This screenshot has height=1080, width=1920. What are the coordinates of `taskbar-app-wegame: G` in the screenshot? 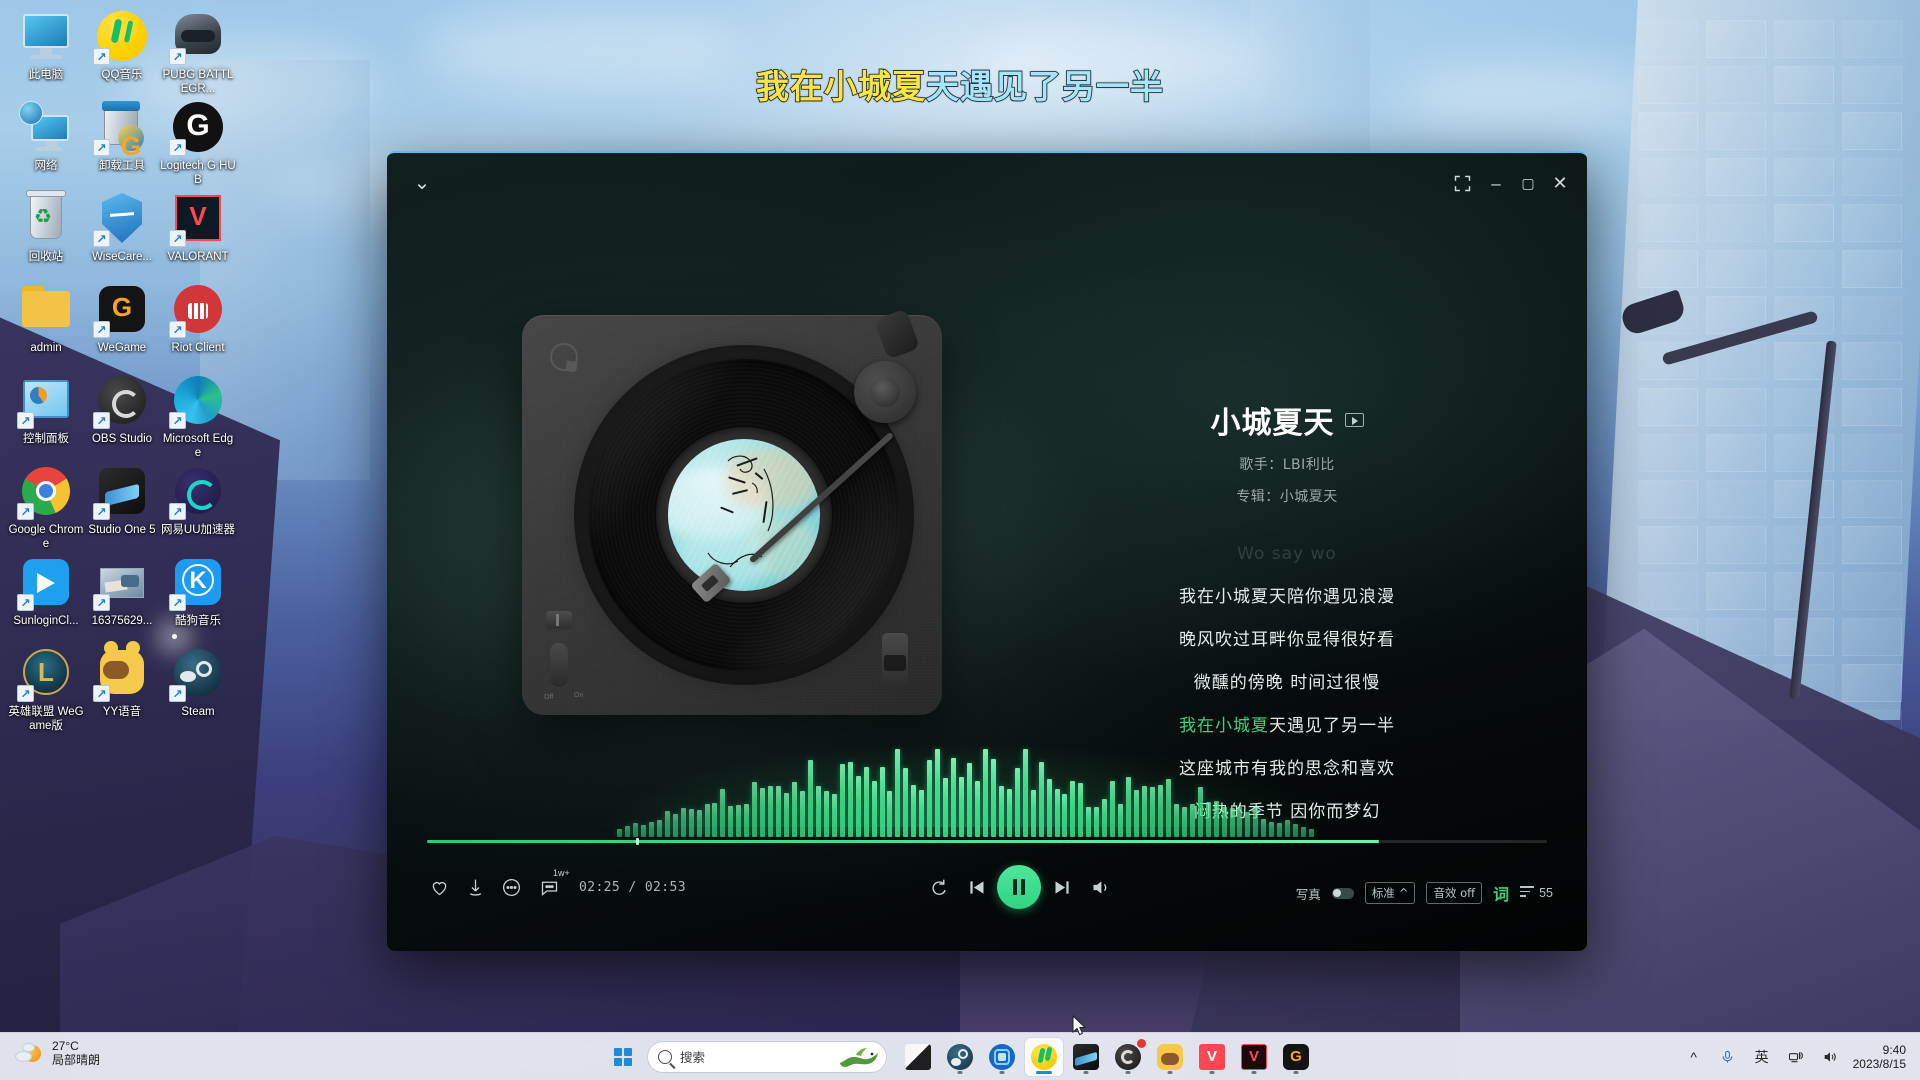 It's located at (1296, 1057).